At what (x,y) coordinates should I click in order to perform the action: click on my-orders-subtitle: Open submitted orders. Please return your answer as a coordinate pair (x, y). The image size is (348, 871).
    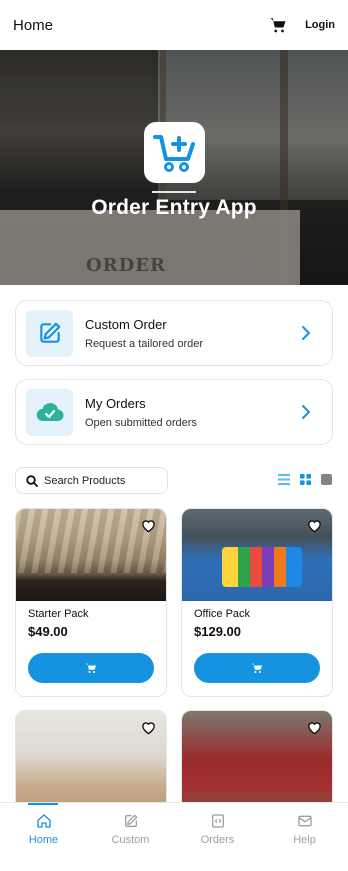
    Looking at the image, I should click on (141, 422).